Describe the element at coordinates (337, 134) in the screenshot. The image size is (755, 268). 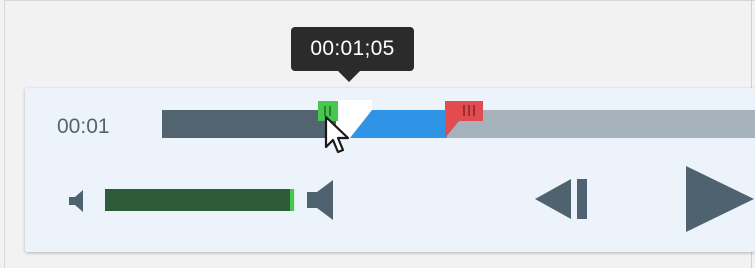
I see `mouse-pointer-icon` at that location.